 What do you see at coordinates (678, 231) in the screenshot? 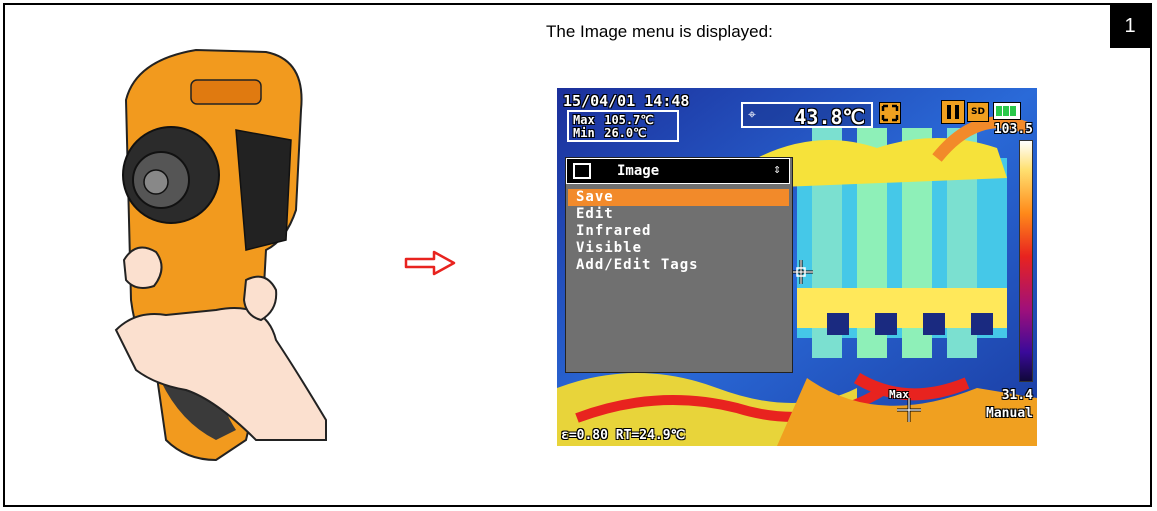
I see `menu-item-infrared: Infrared` at bounding box center [678, 231].